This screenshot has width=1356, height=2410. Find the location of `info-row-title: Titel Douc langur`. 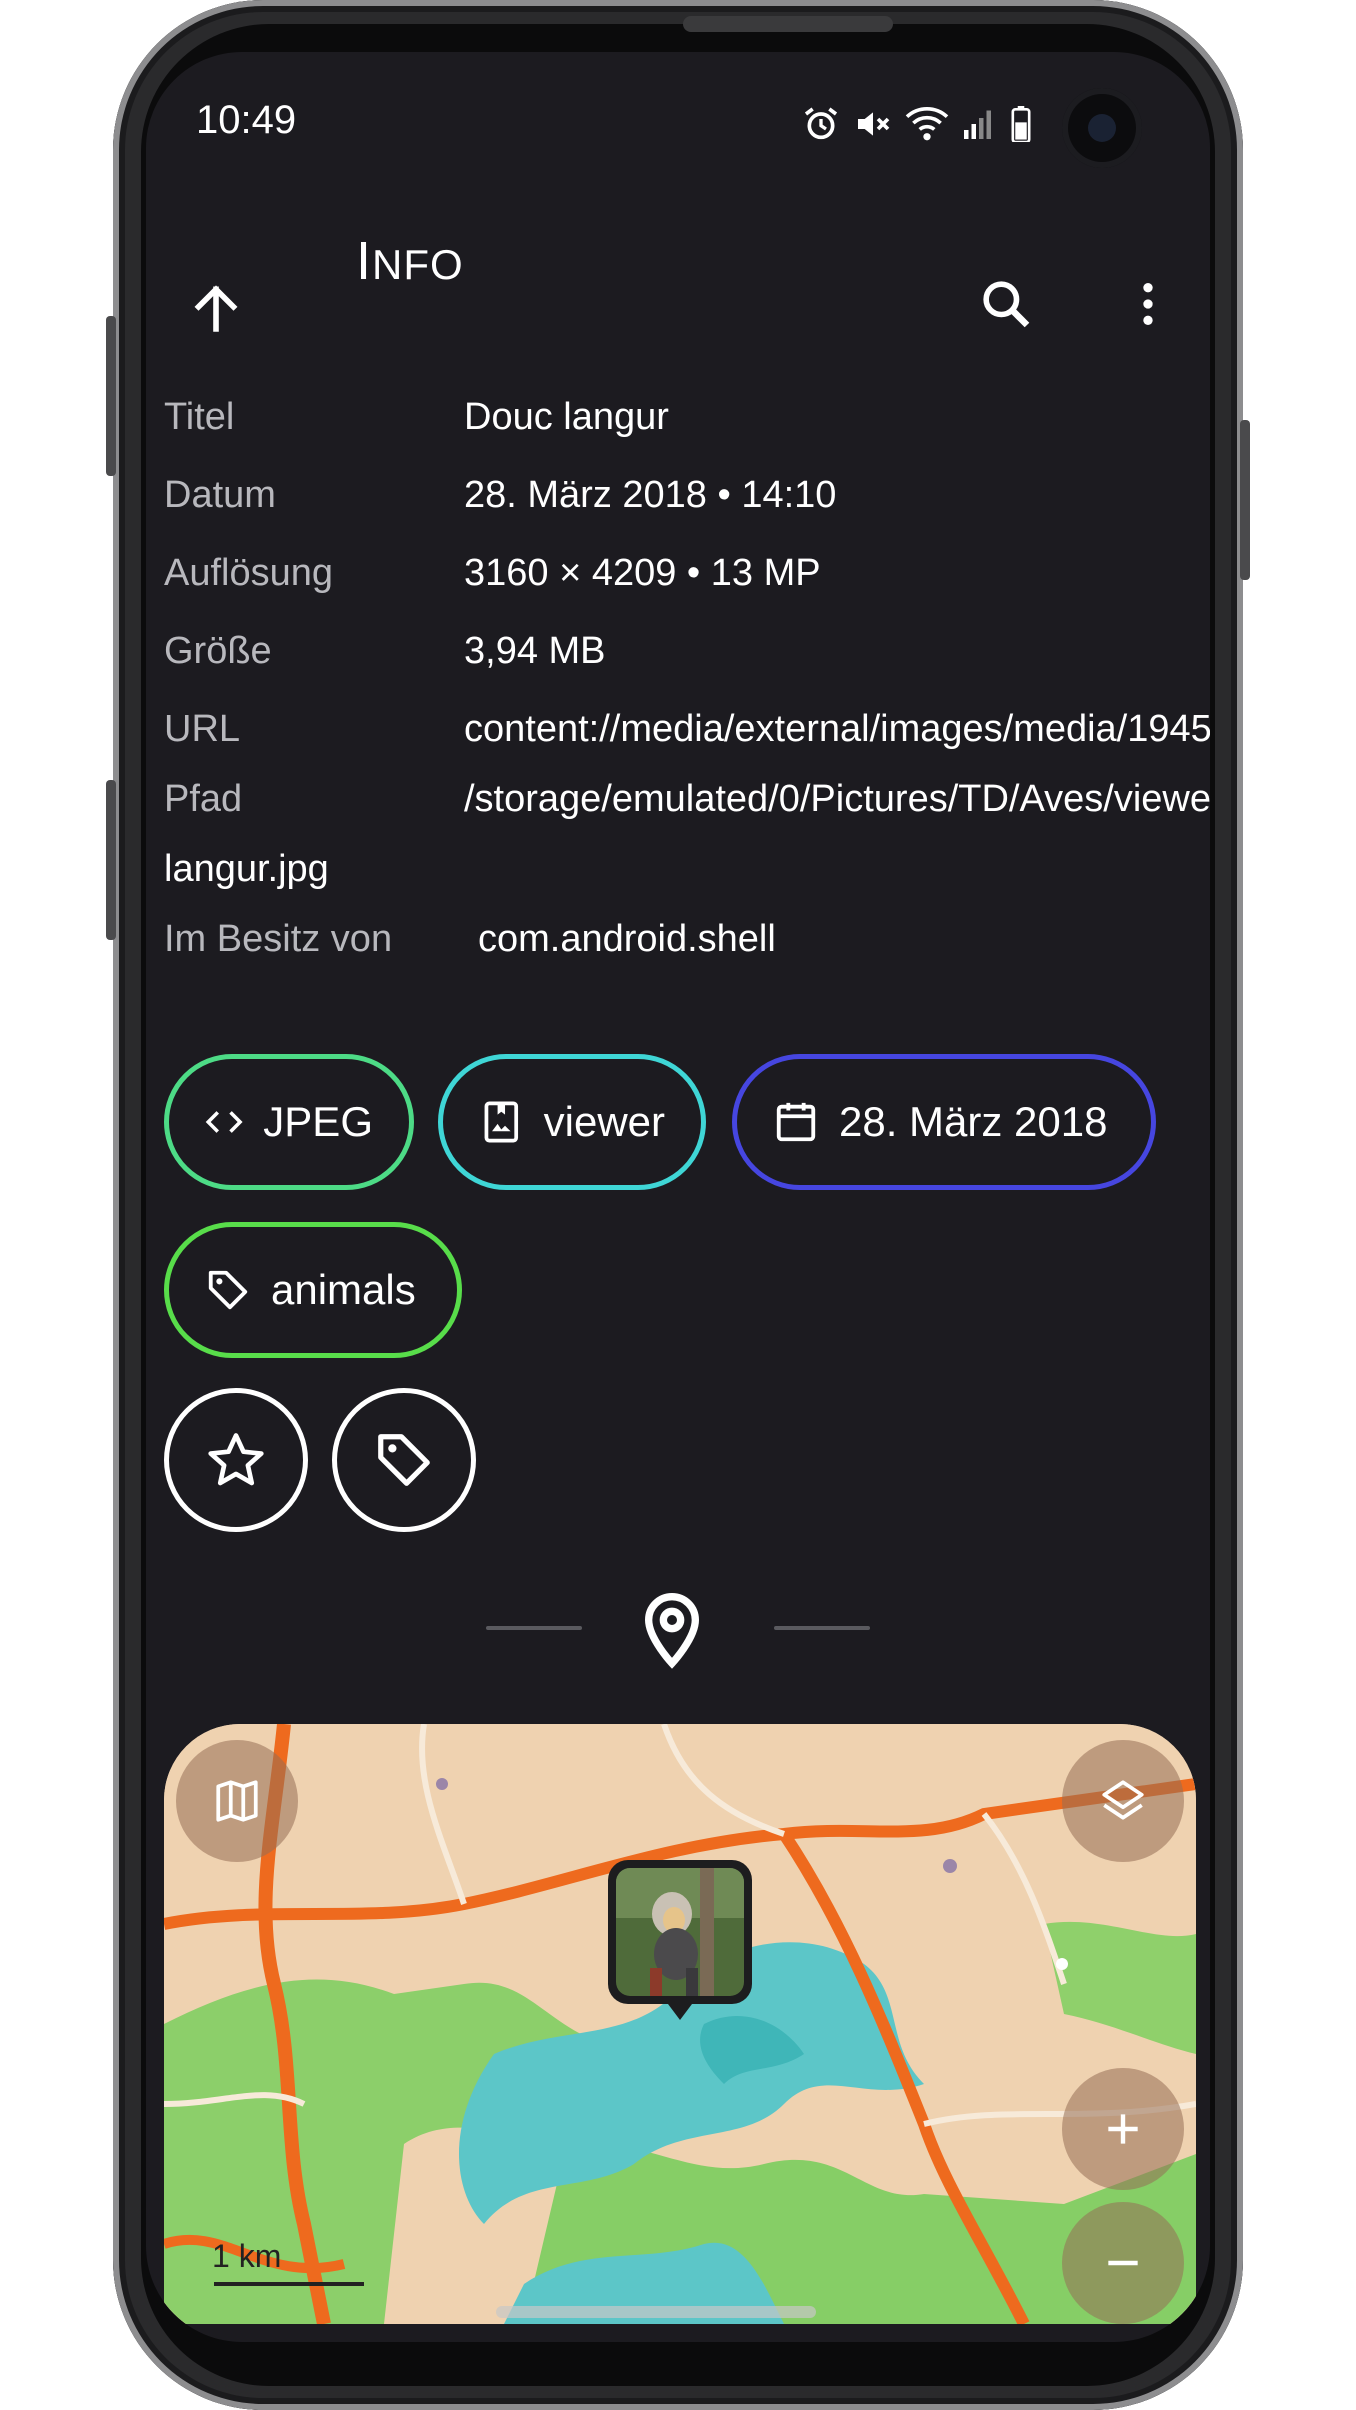

info-row-title: Titel Douc langur is located at coordinates (674, 417).